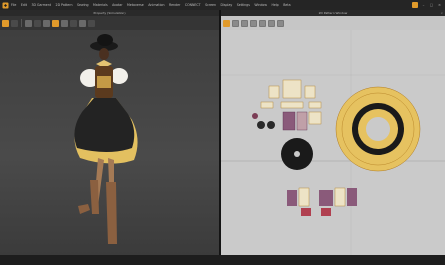 The image size is (445, 265). I want to click on app-logo-icon, so click(5, 5).